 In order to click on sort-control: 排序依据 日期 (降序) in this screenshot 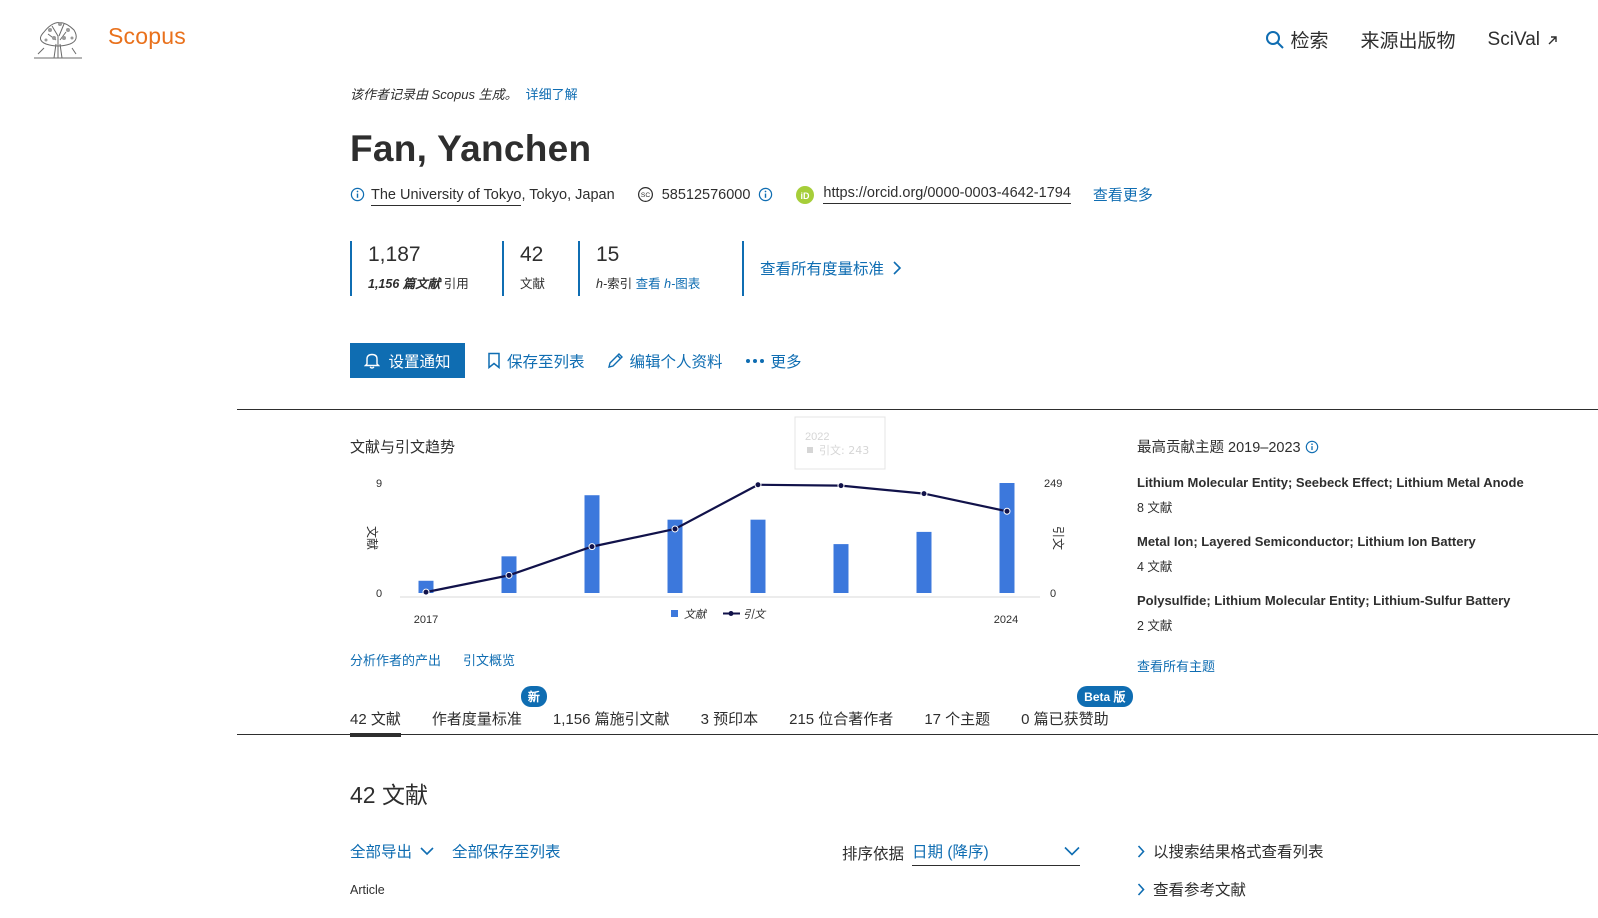, I will do `click(961, 853)`.